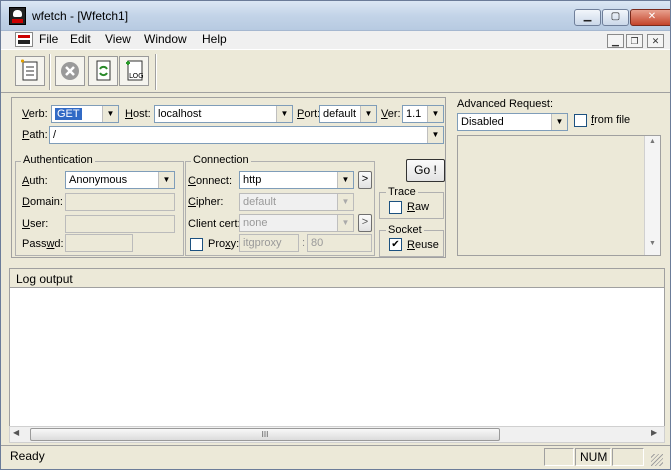 The image size is (671, 470). What do you see at coordinates (27, 456) in the screenshot?
I see `status-text: Ready` at bounding box center [27, 456].